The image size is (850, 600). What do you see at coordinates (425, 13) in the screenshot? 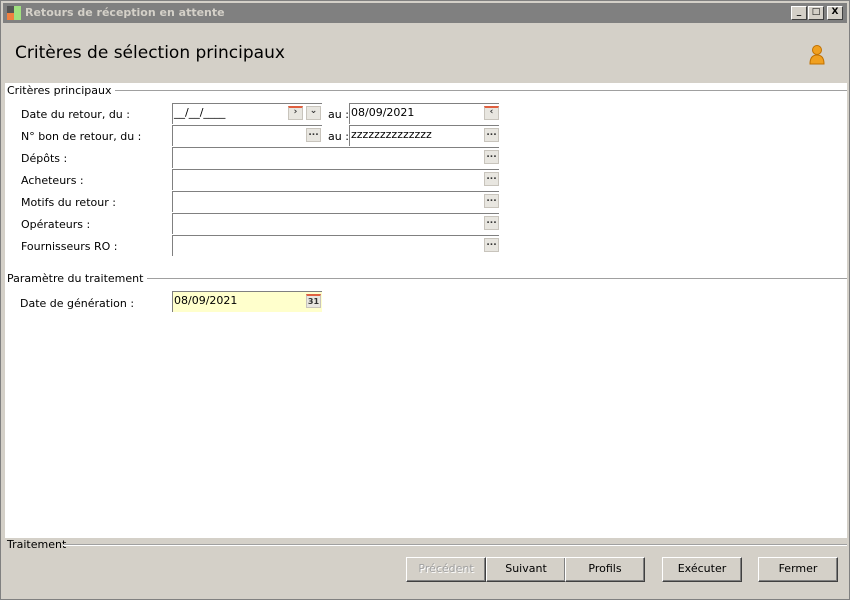
I see `title-bar: Retours de réception en attente _ □ X` at bounding box center [425, 13].